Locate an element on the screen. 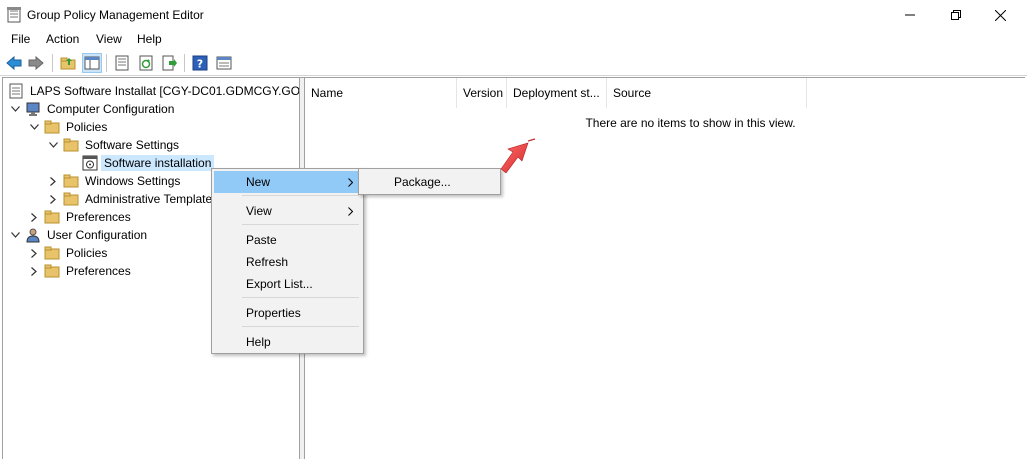  maximize-button is located at coordinates (956, 15).